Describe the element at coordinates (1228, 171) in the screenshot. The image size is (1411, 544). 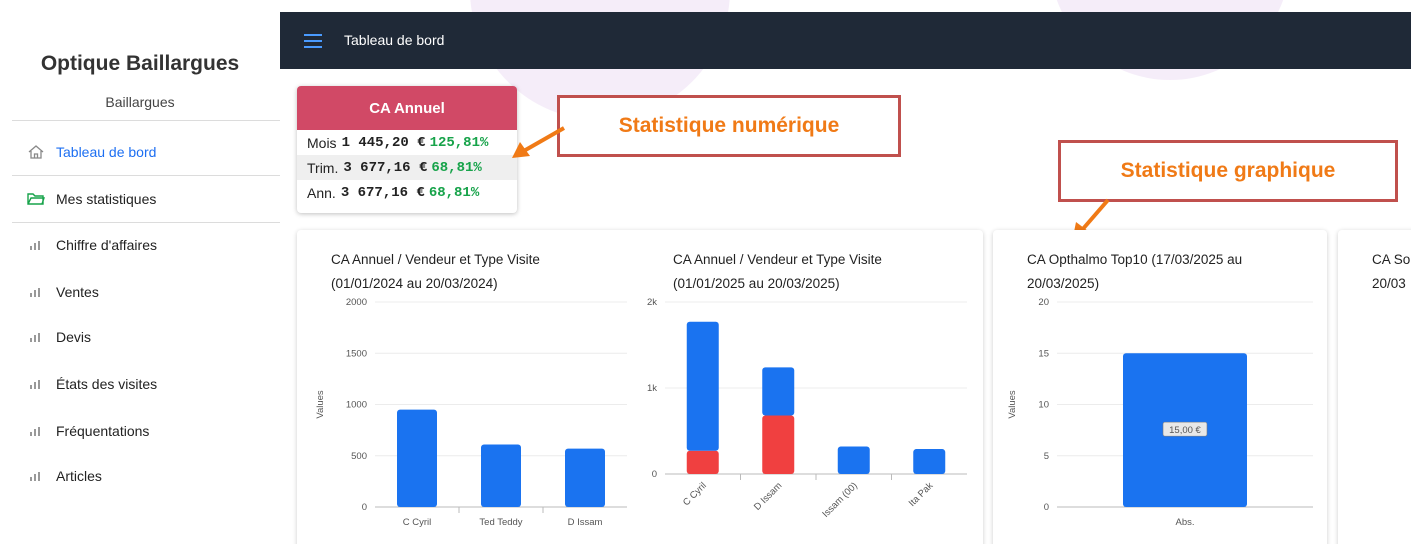
I see `callout-graphic: Statistique graphique` at that location.